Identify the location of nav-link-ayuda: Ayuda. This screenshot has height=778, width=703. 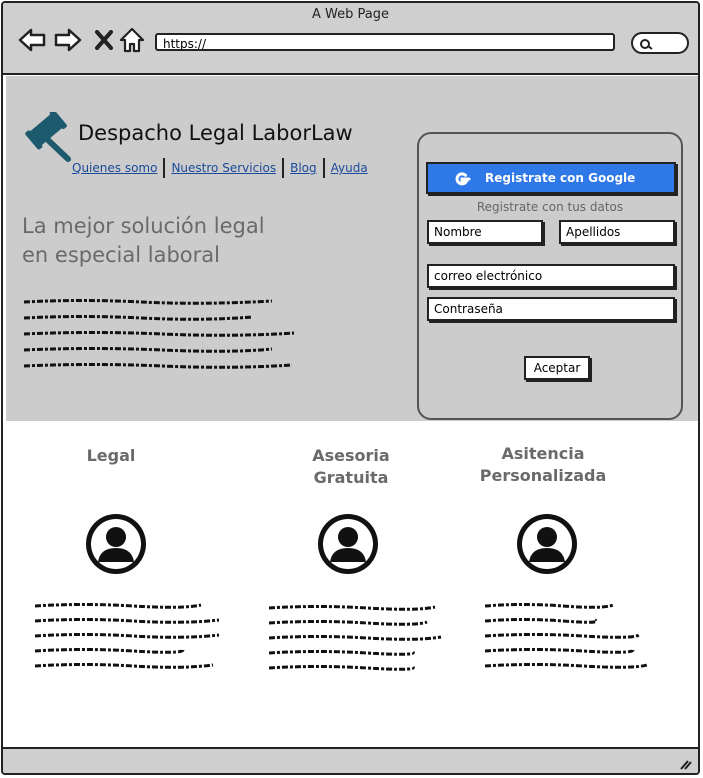
(349, 168).